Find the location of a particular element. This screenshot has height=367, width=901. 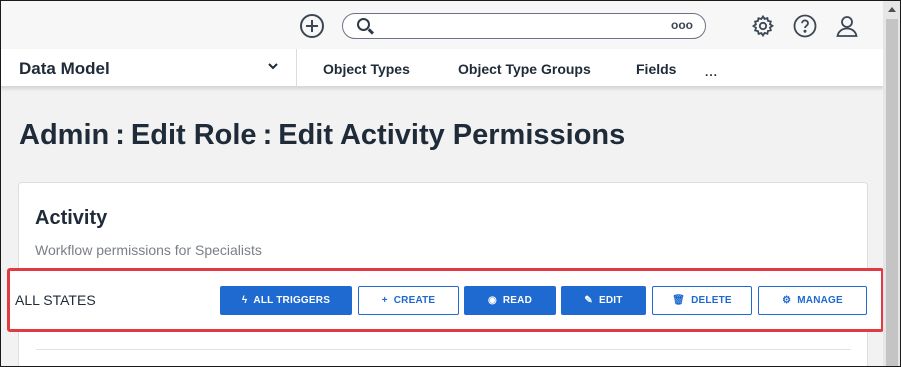

edit-button: ✎ EDIT is located at coordinates (603, 300).